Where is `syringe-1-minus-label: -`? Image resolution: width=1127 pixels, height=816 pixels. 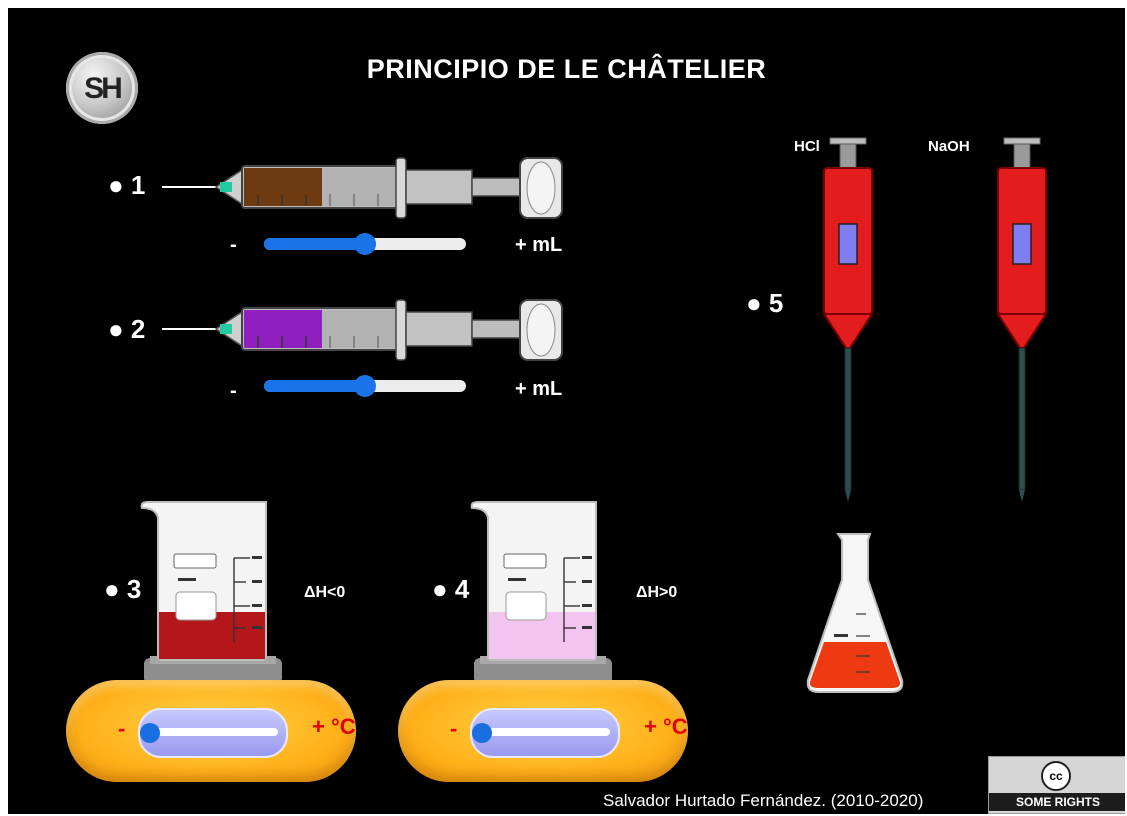
syringe-1-minus-label: - is located at coordinates (233, 245).